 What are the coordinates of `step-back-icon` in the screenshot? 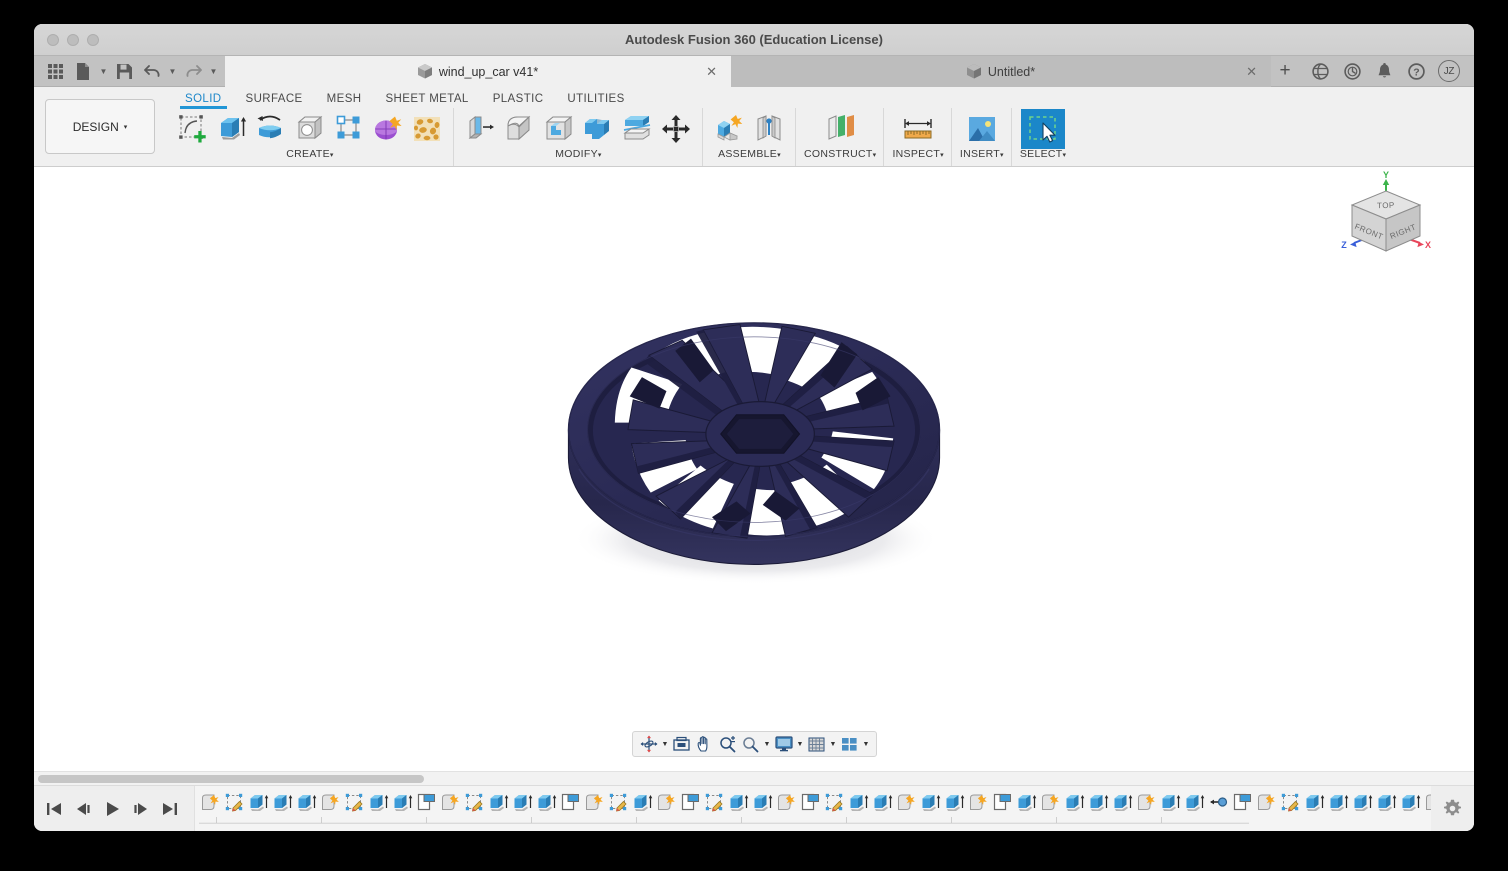 It's located at (83, 809).